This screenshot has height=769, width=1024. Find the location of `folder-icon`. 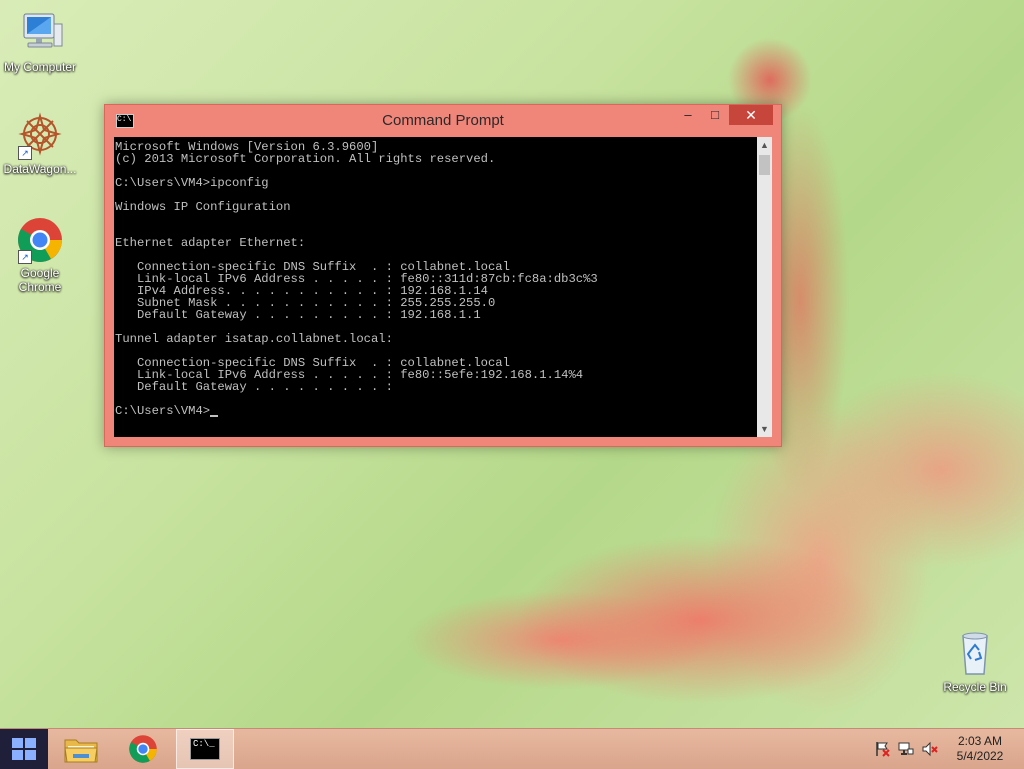

folder-icon is located at coordinates (81, 751).